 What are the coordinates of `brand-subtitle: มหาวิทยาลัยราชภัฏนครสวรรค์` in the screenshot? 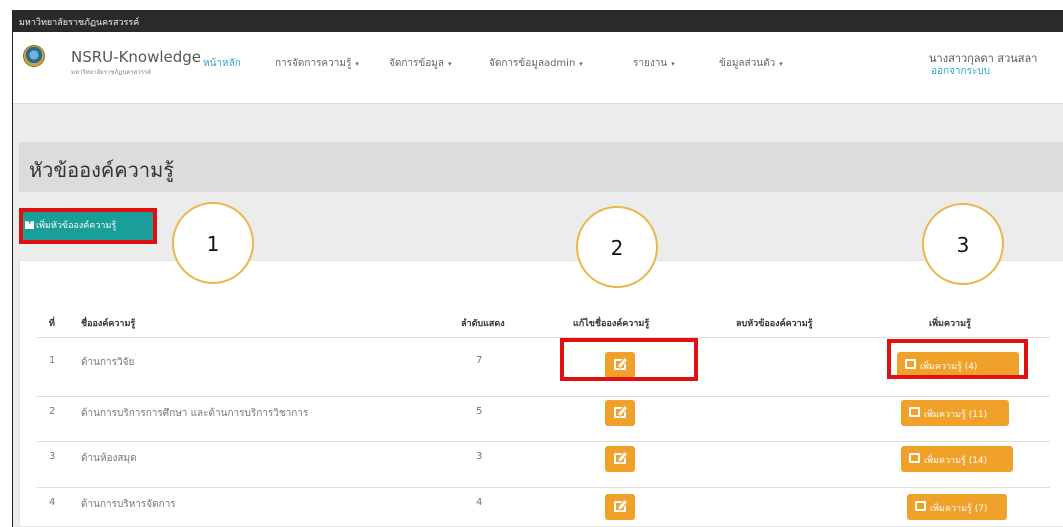 It's located at (111, 72).